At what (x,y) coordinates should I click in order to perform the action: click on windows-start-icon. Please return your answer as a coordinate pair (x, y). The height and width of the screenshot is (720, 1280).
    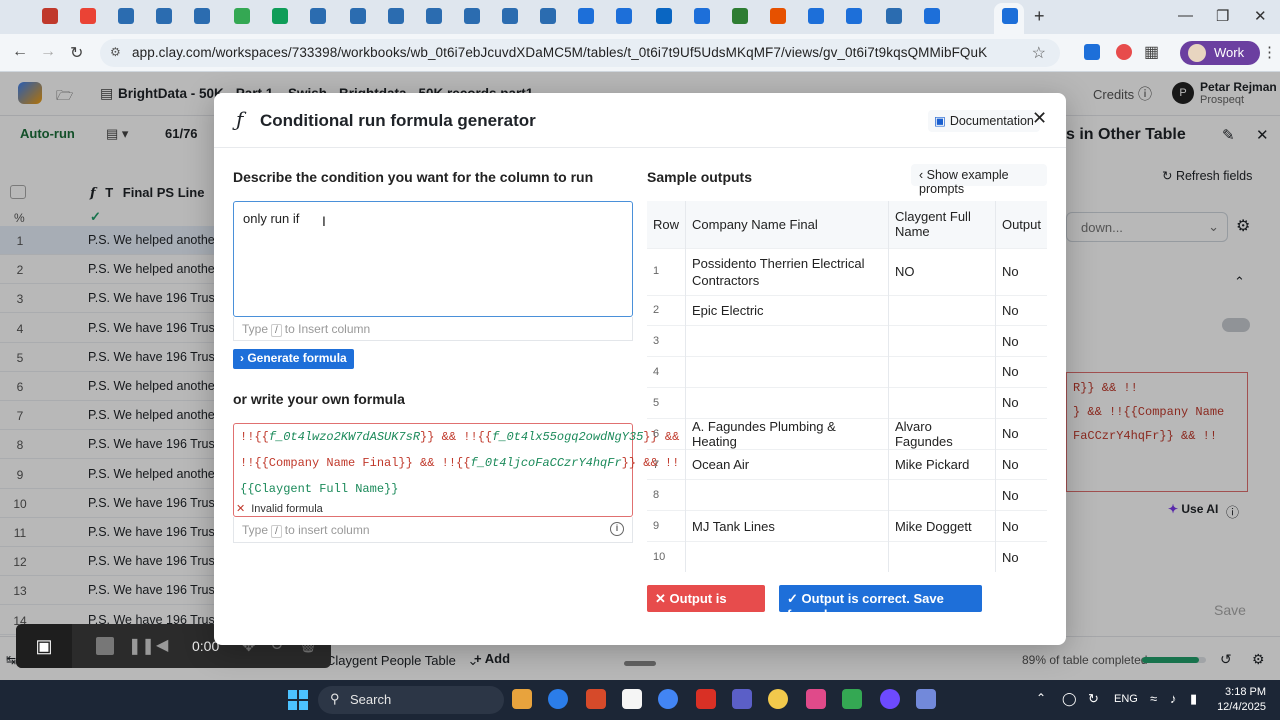
    Looking at the image, I should click on (298, 700).